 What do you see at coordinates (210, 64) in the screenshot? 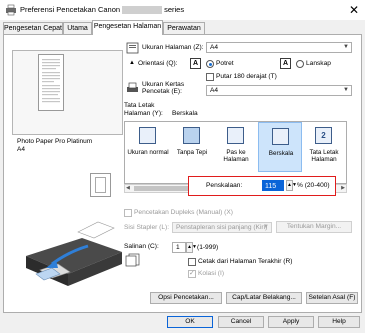
I see `portrait-radio` at bounding box center [210, 64].